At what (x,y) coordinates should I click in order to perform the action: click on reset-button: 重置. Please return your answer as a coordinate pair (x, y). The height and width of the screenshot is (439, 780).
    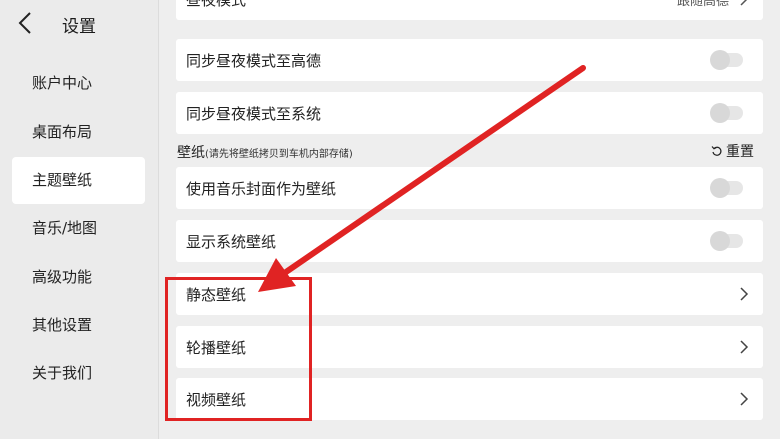
    Looking at the image, I should click on (732, 151).